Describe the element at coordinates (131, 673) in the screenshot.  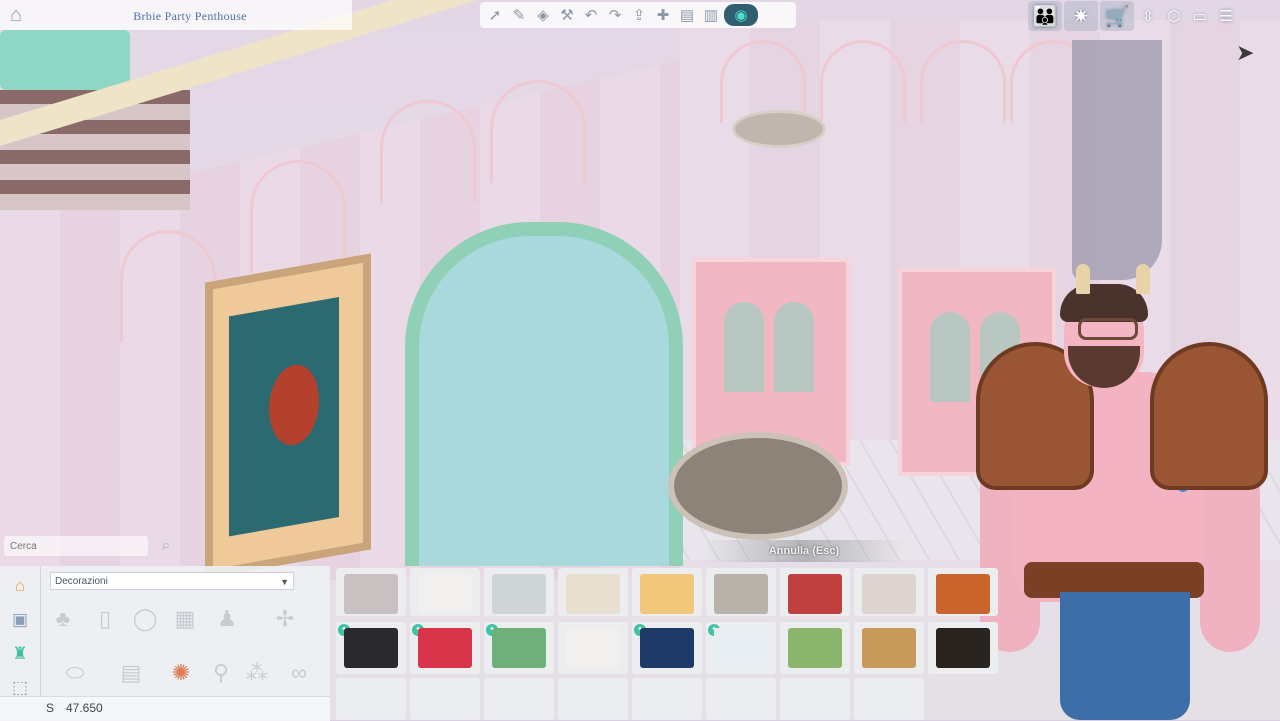
I see `fireplace-icon: ▤` at that location.